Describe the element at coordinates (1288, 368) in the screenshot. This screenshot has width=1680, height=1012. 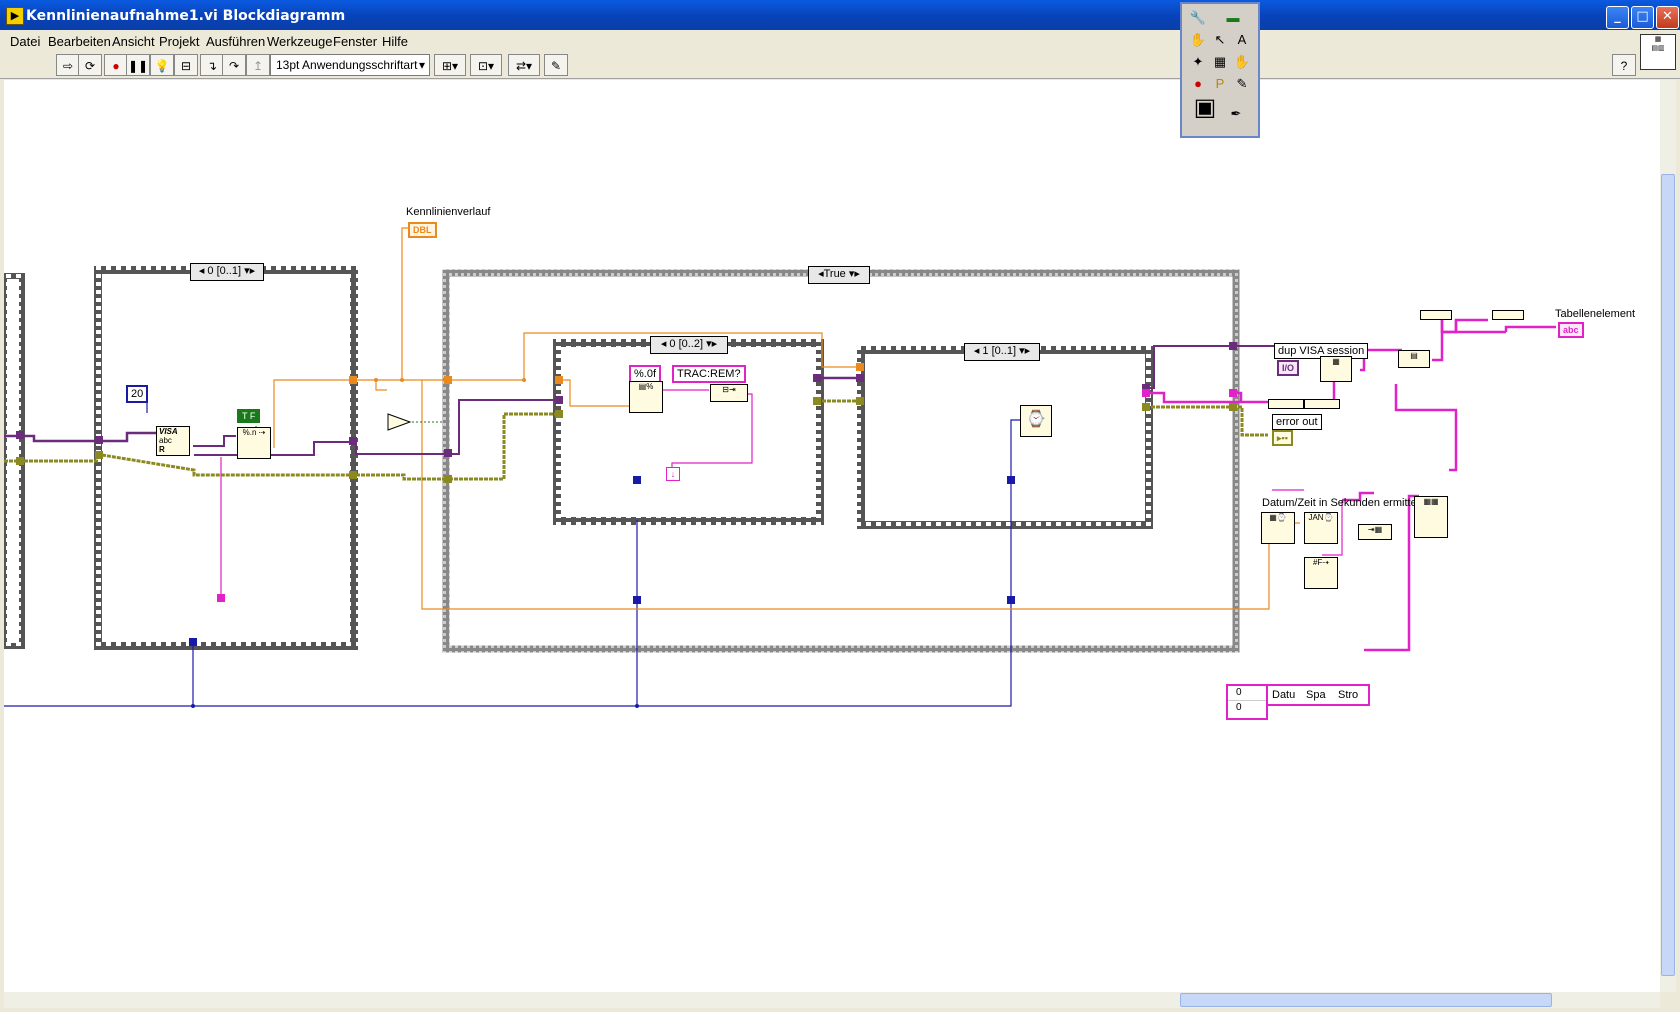
I see `dup-visa-terminal: I/O` at that location.